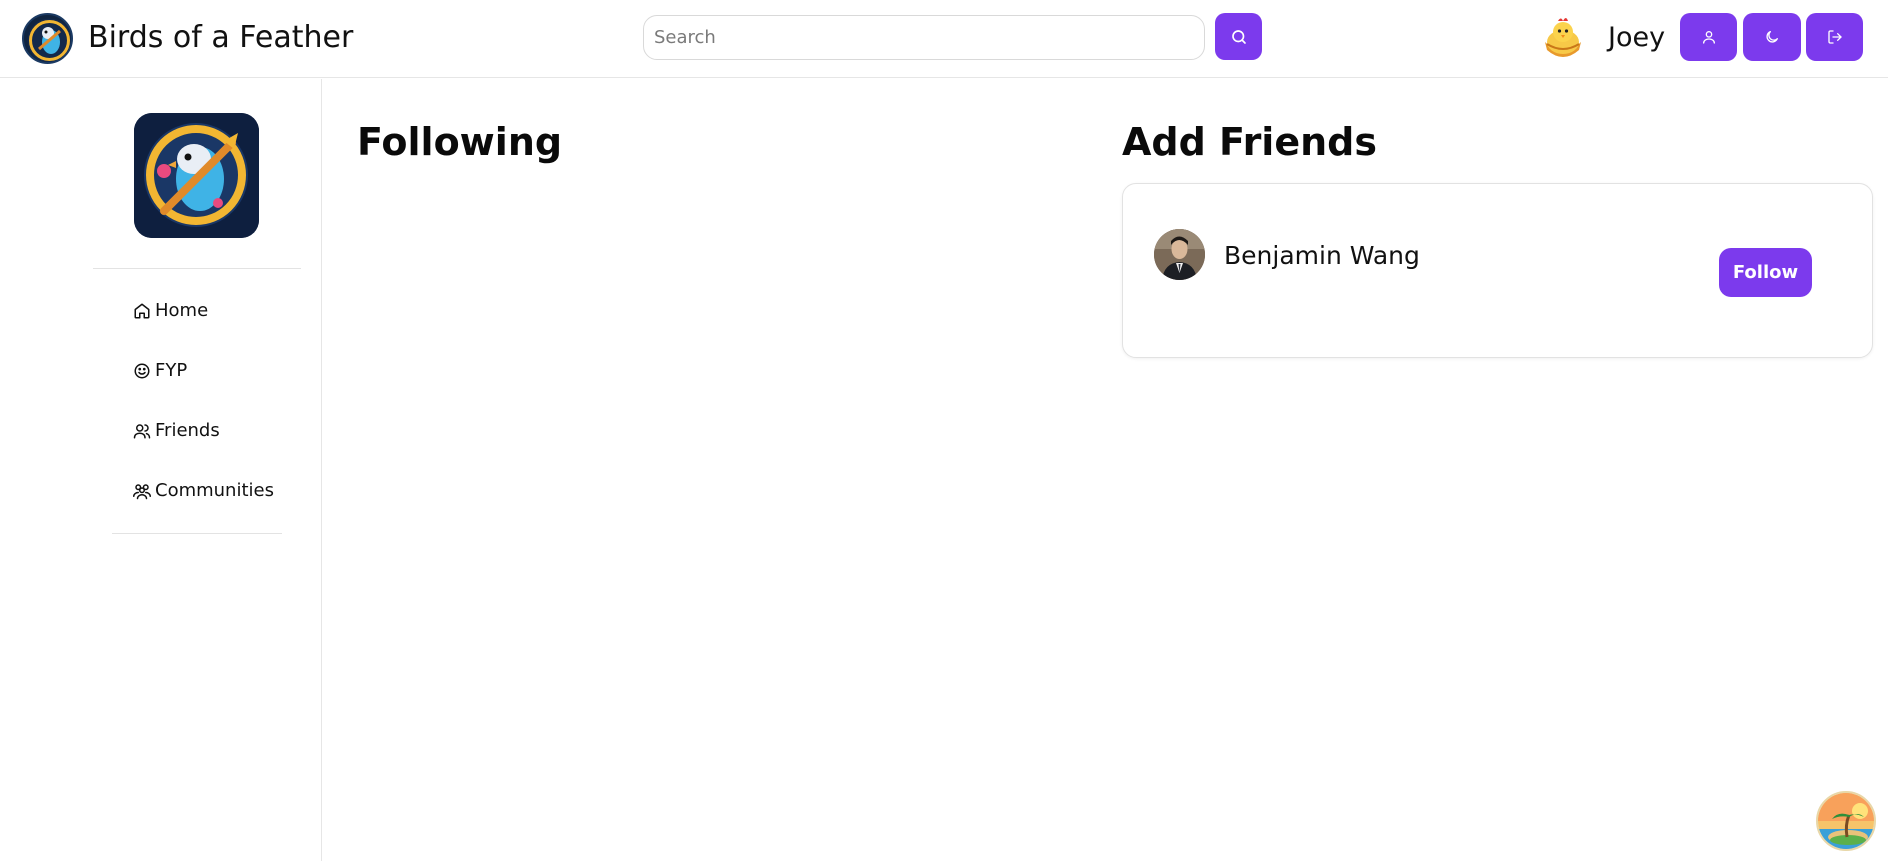 The image size is (1888, 861). I want to click on palm-island-icon, so click(1846, 821).